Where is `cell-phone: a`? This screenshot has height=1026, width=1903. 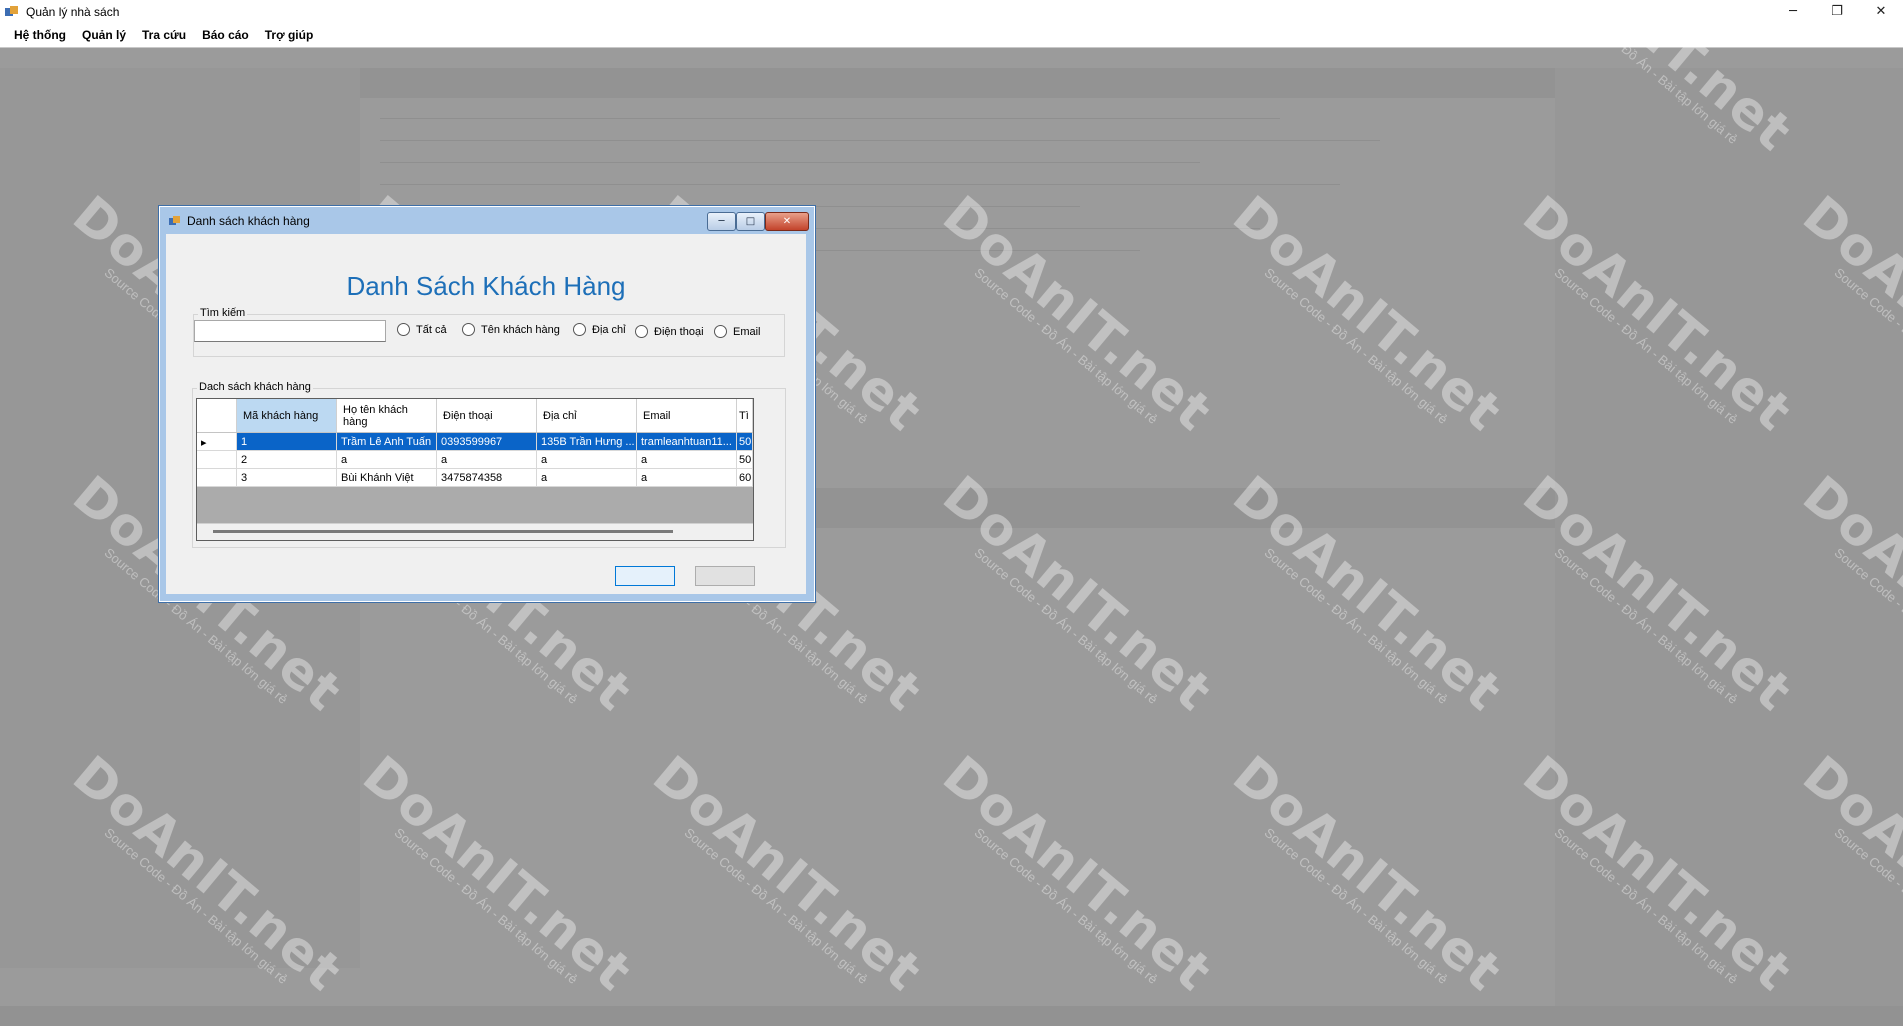
cell-phone: a is located at coordinates (487, 460).